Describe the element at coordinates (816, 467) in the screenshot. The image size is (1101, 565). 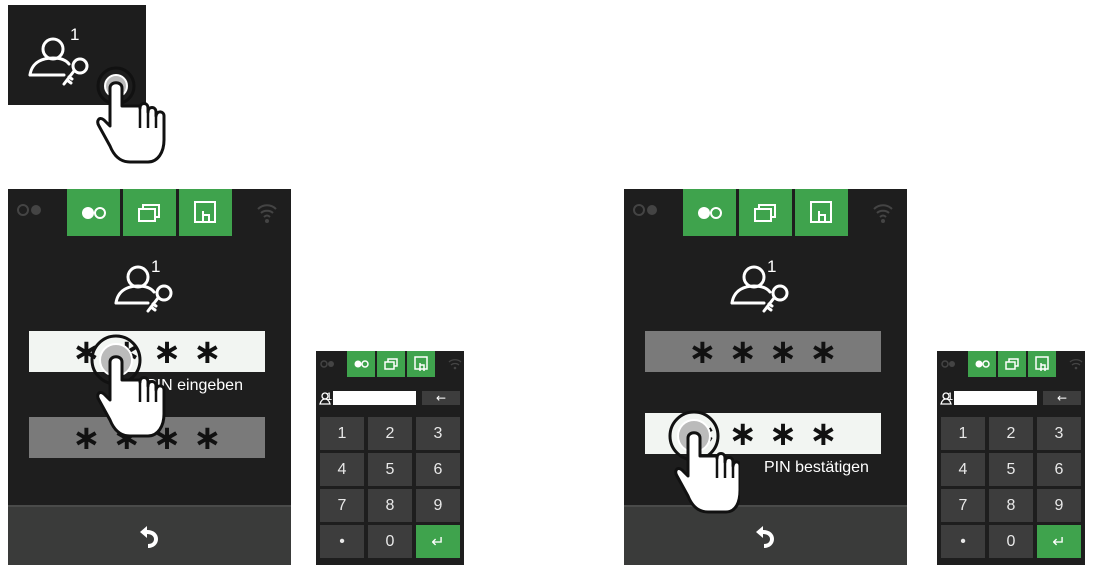
I see `pin-caption: PIN bestätigen` at that location.